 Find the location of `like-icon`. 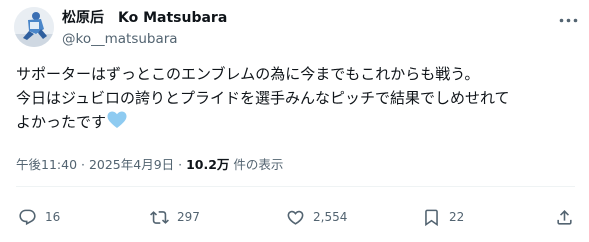

like-icon is located at coordinates (295, 217).